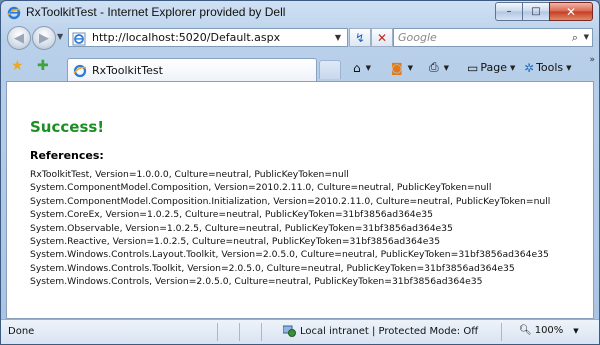  I want to click on close-button: ✕, so click(571, 11).